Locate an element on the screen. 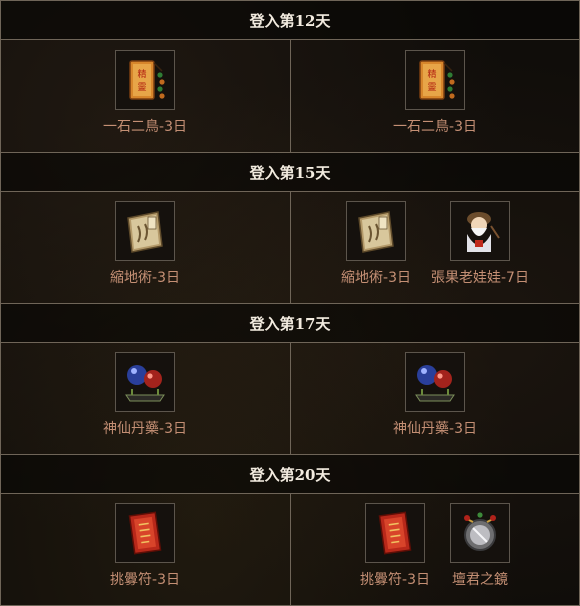  section-title: 登入第12天 is located at coordinates (290, 20).